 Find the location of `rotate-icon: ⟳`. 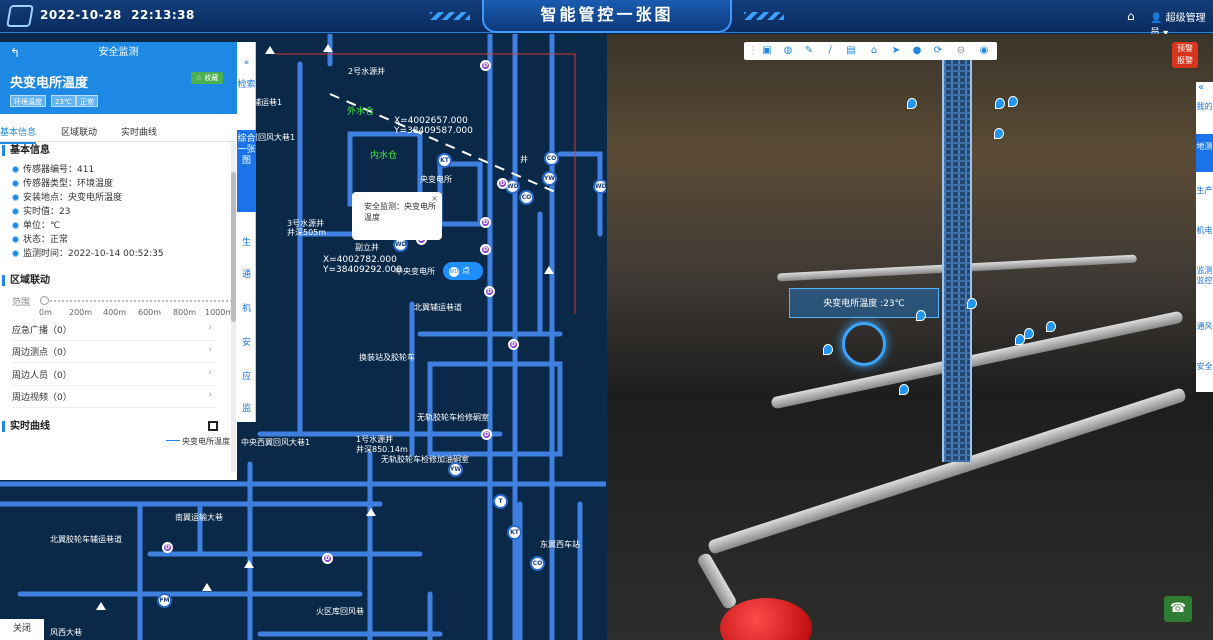

rotate-icon: ⟳ is located at coordinates (938, 51).